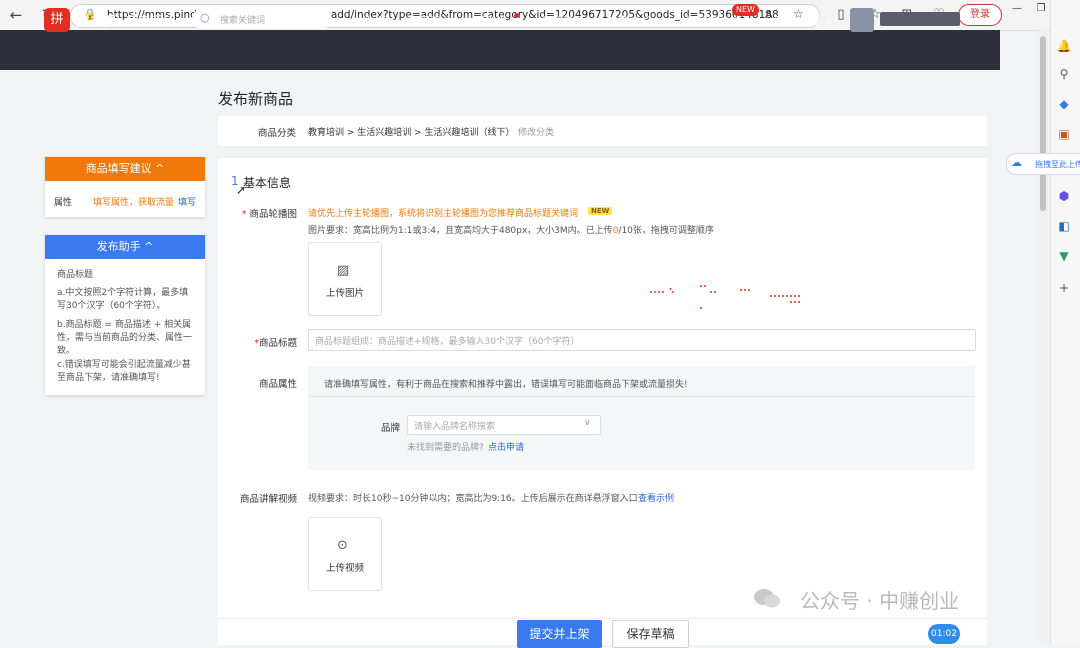  What do you see at coordinates (16, 15) in the screenshot?
I see `back-arrow-icon: ←` at bounding box center [16, 15].